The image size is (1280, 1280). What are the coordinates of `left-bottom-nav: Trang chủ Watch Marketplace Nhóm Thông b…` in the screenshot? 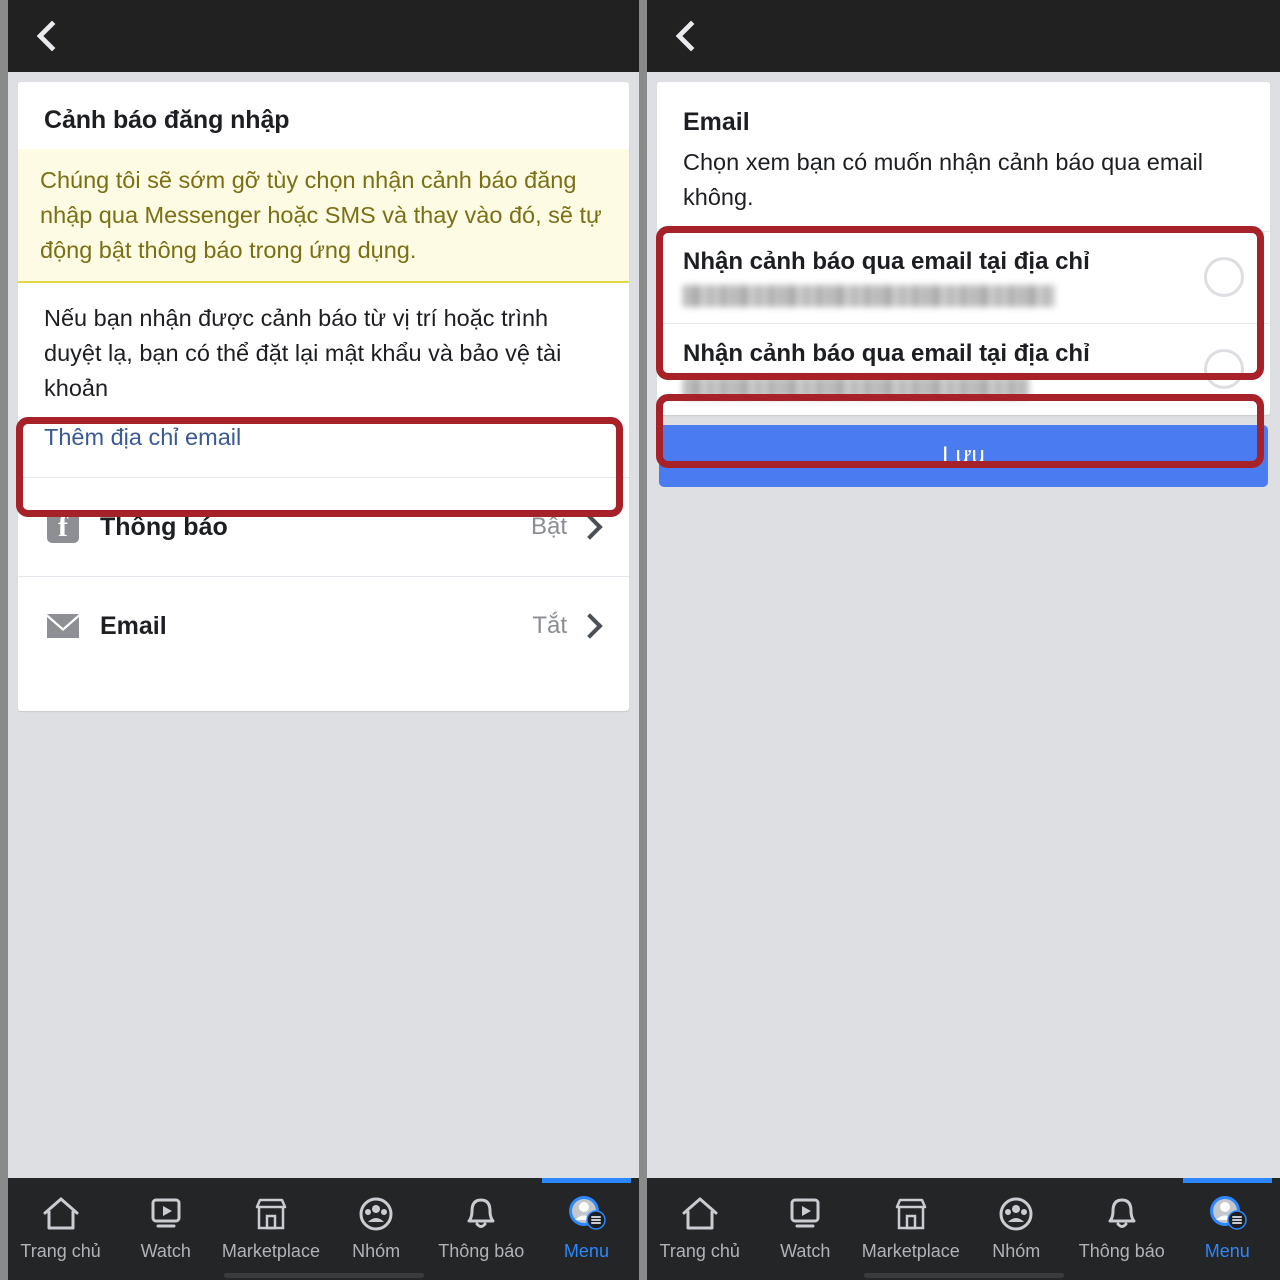 It's located at (323, 1229).